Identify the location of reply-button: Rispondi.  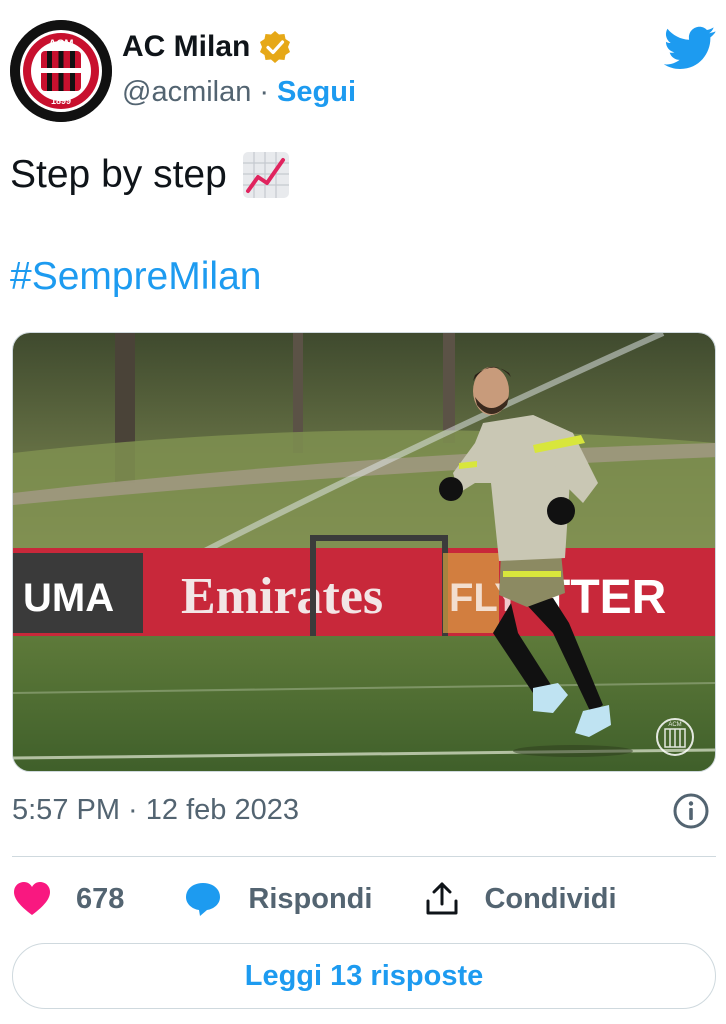
(278, 899).